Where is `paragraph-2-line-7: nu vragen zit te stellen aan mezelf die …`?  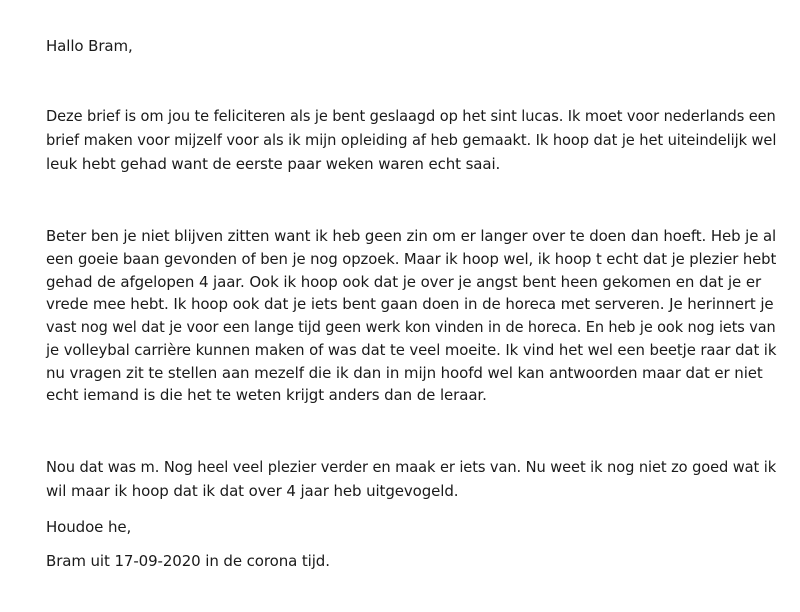
paragraph-2-line-7: nu vragen zit te stellen aan mezelf die … is located at coordinates (404, 373).